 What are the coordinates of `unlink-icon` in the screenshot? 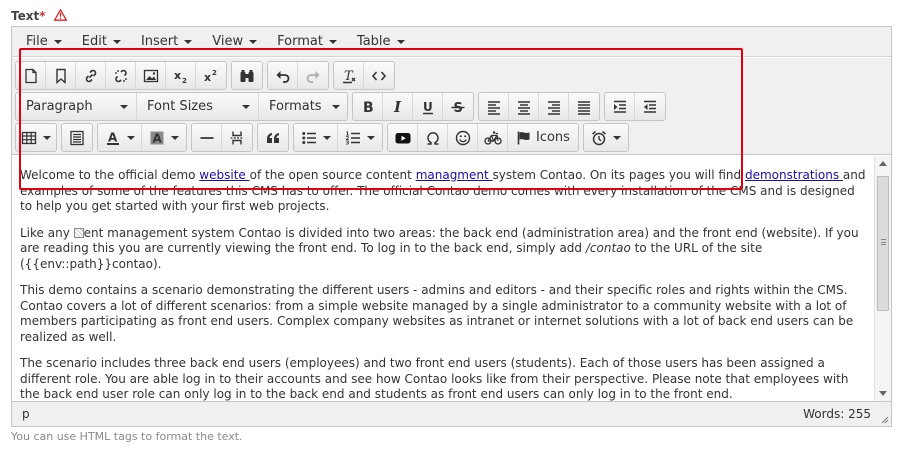 It's located at (120, 75).